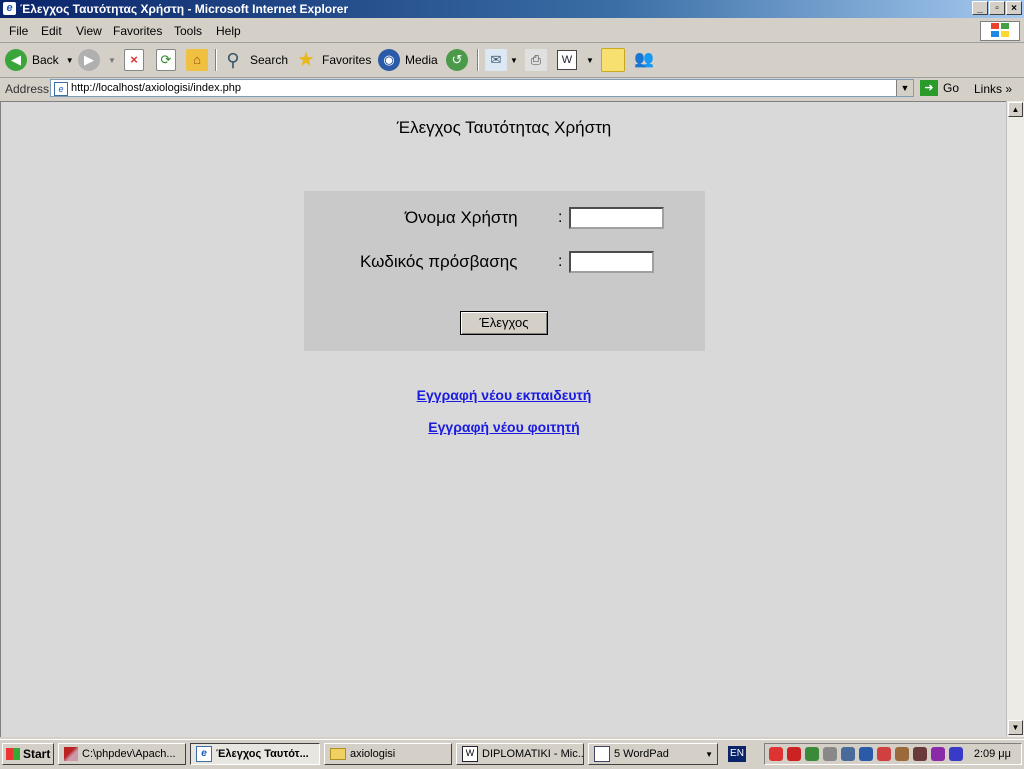  Describe the element at coordinates (347, 60) in the screenshot. I see `favorites-label: Favorites` at that location.